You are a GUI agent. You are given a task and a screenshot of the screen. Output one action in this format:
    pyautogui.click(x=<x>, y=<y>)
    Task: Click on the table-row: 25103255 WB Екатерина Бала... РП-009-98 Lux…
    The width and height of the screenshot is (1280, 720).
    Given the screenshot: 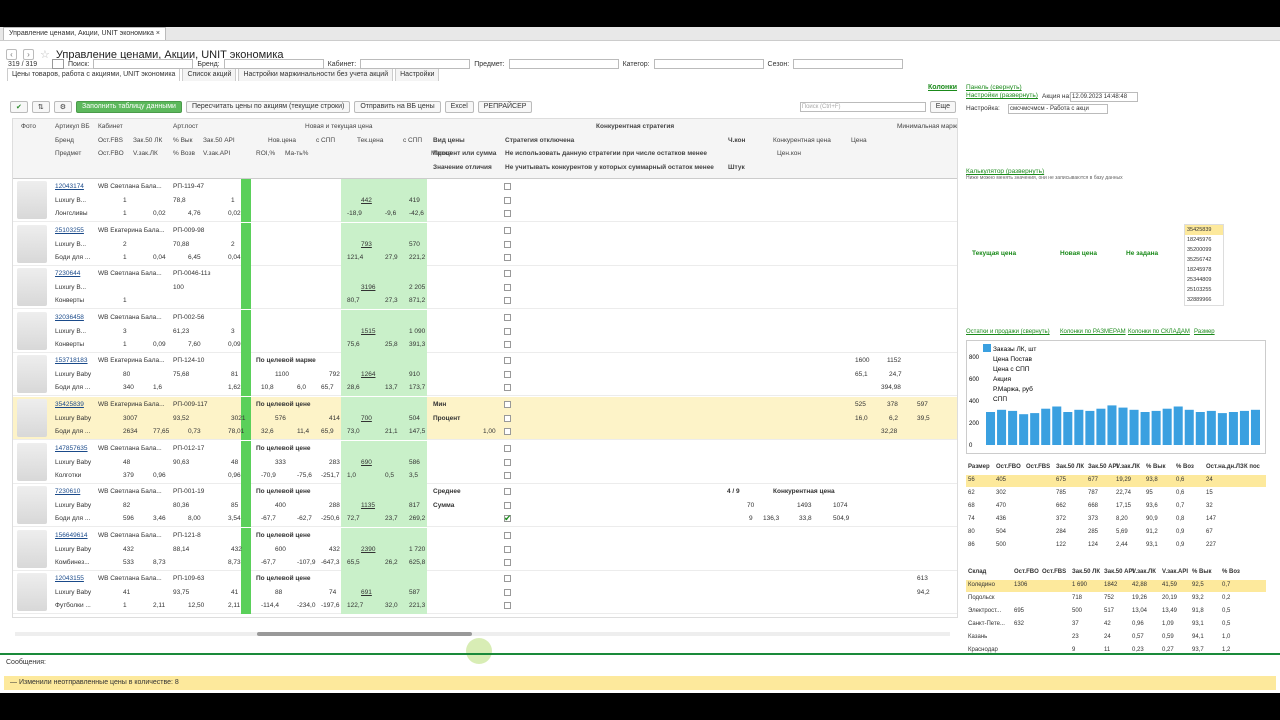 What is the action you would take?
    pyautogui.click(x=485, y=244)
    